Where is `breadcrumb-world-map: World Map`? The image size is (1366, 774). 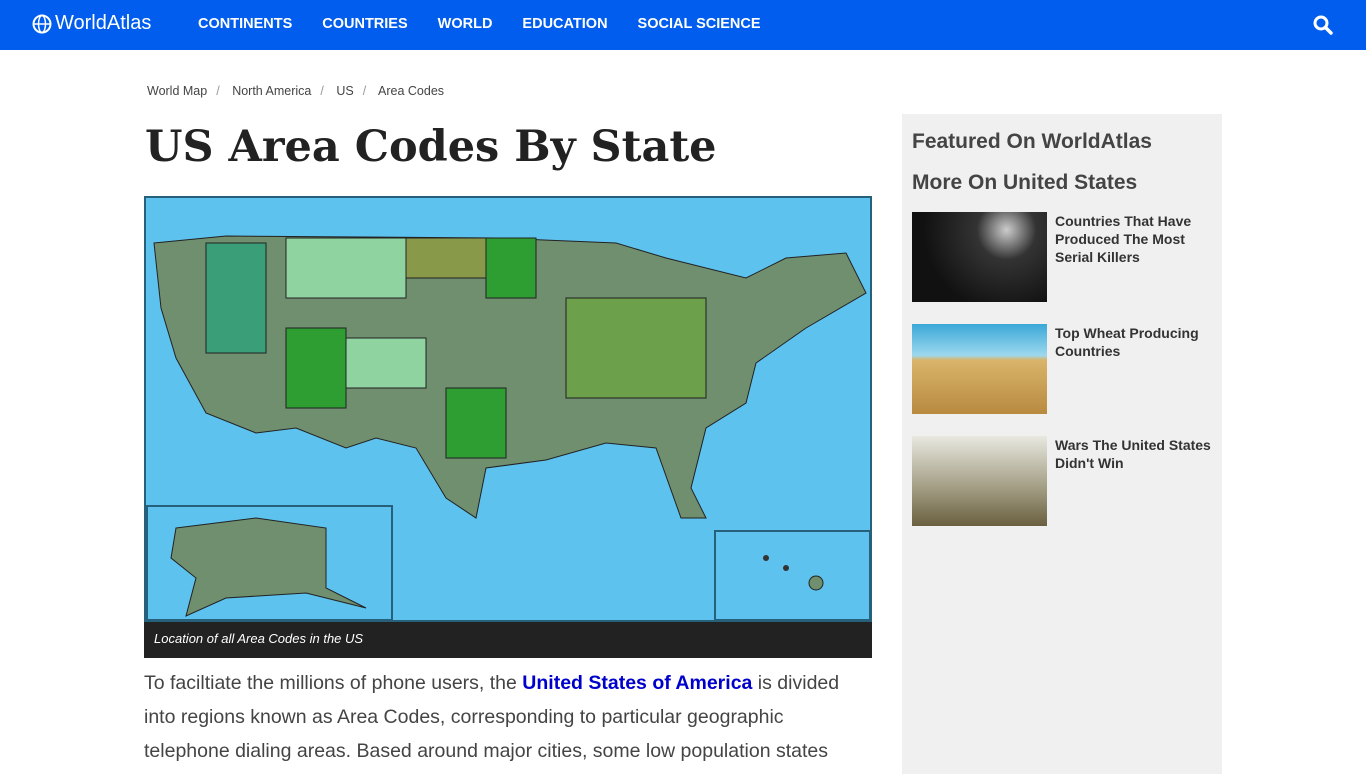
breadcrumb-world-map: World Map is located at coordinates (177, 91).